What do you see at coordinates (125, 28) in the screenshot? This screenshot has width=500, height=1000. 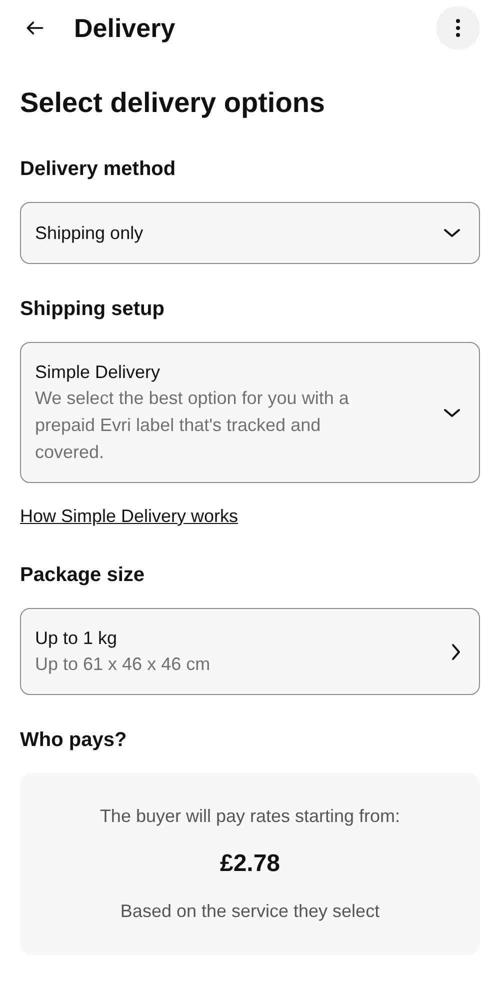 I see `header-title: Delivery` at bounding box center [125, 28].